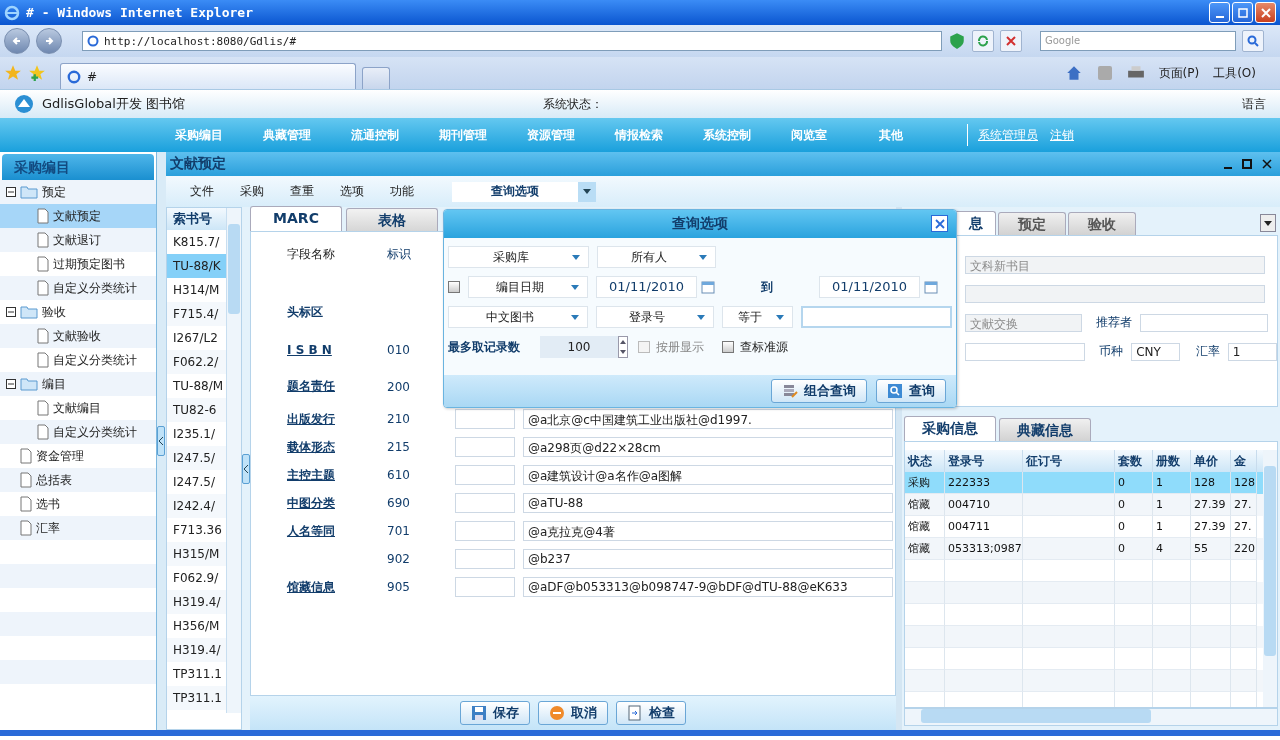  I want to click on menu-item: 选项, so click(365, 191).